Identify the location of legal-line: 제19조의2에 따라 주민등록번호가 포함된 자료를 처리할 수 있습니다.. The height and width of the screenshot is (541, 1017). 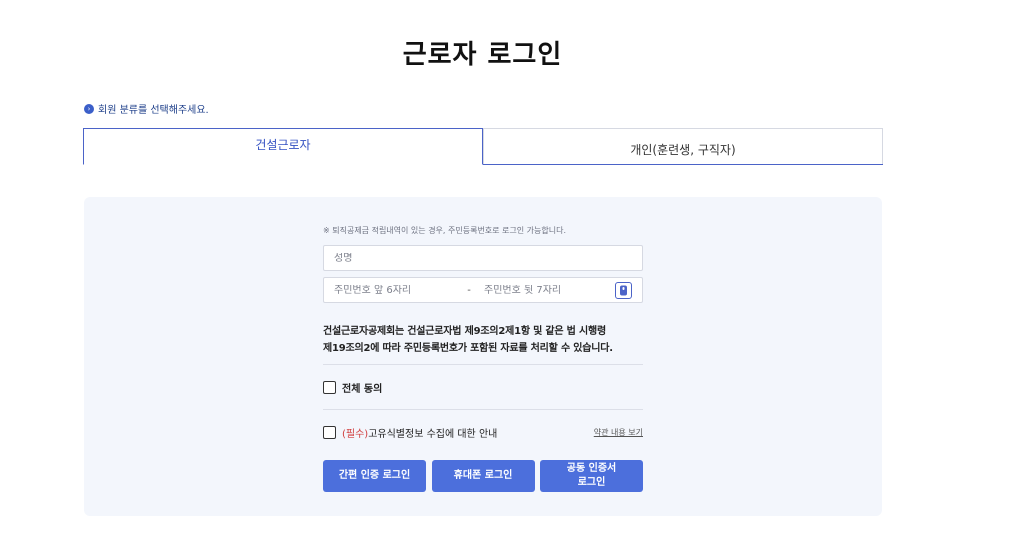
(468, 348).